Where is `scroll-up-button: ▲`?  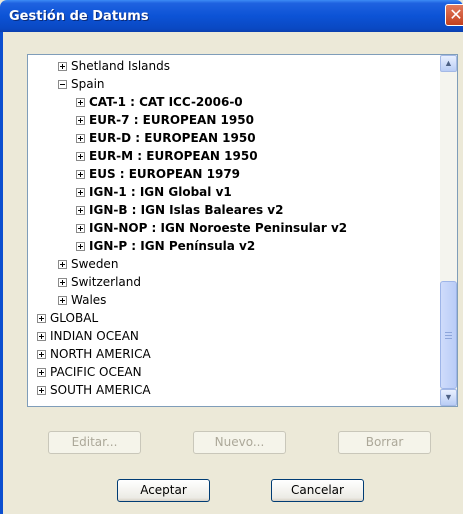
scroll-up-button: ▲ is located at coordinates (448, 63).